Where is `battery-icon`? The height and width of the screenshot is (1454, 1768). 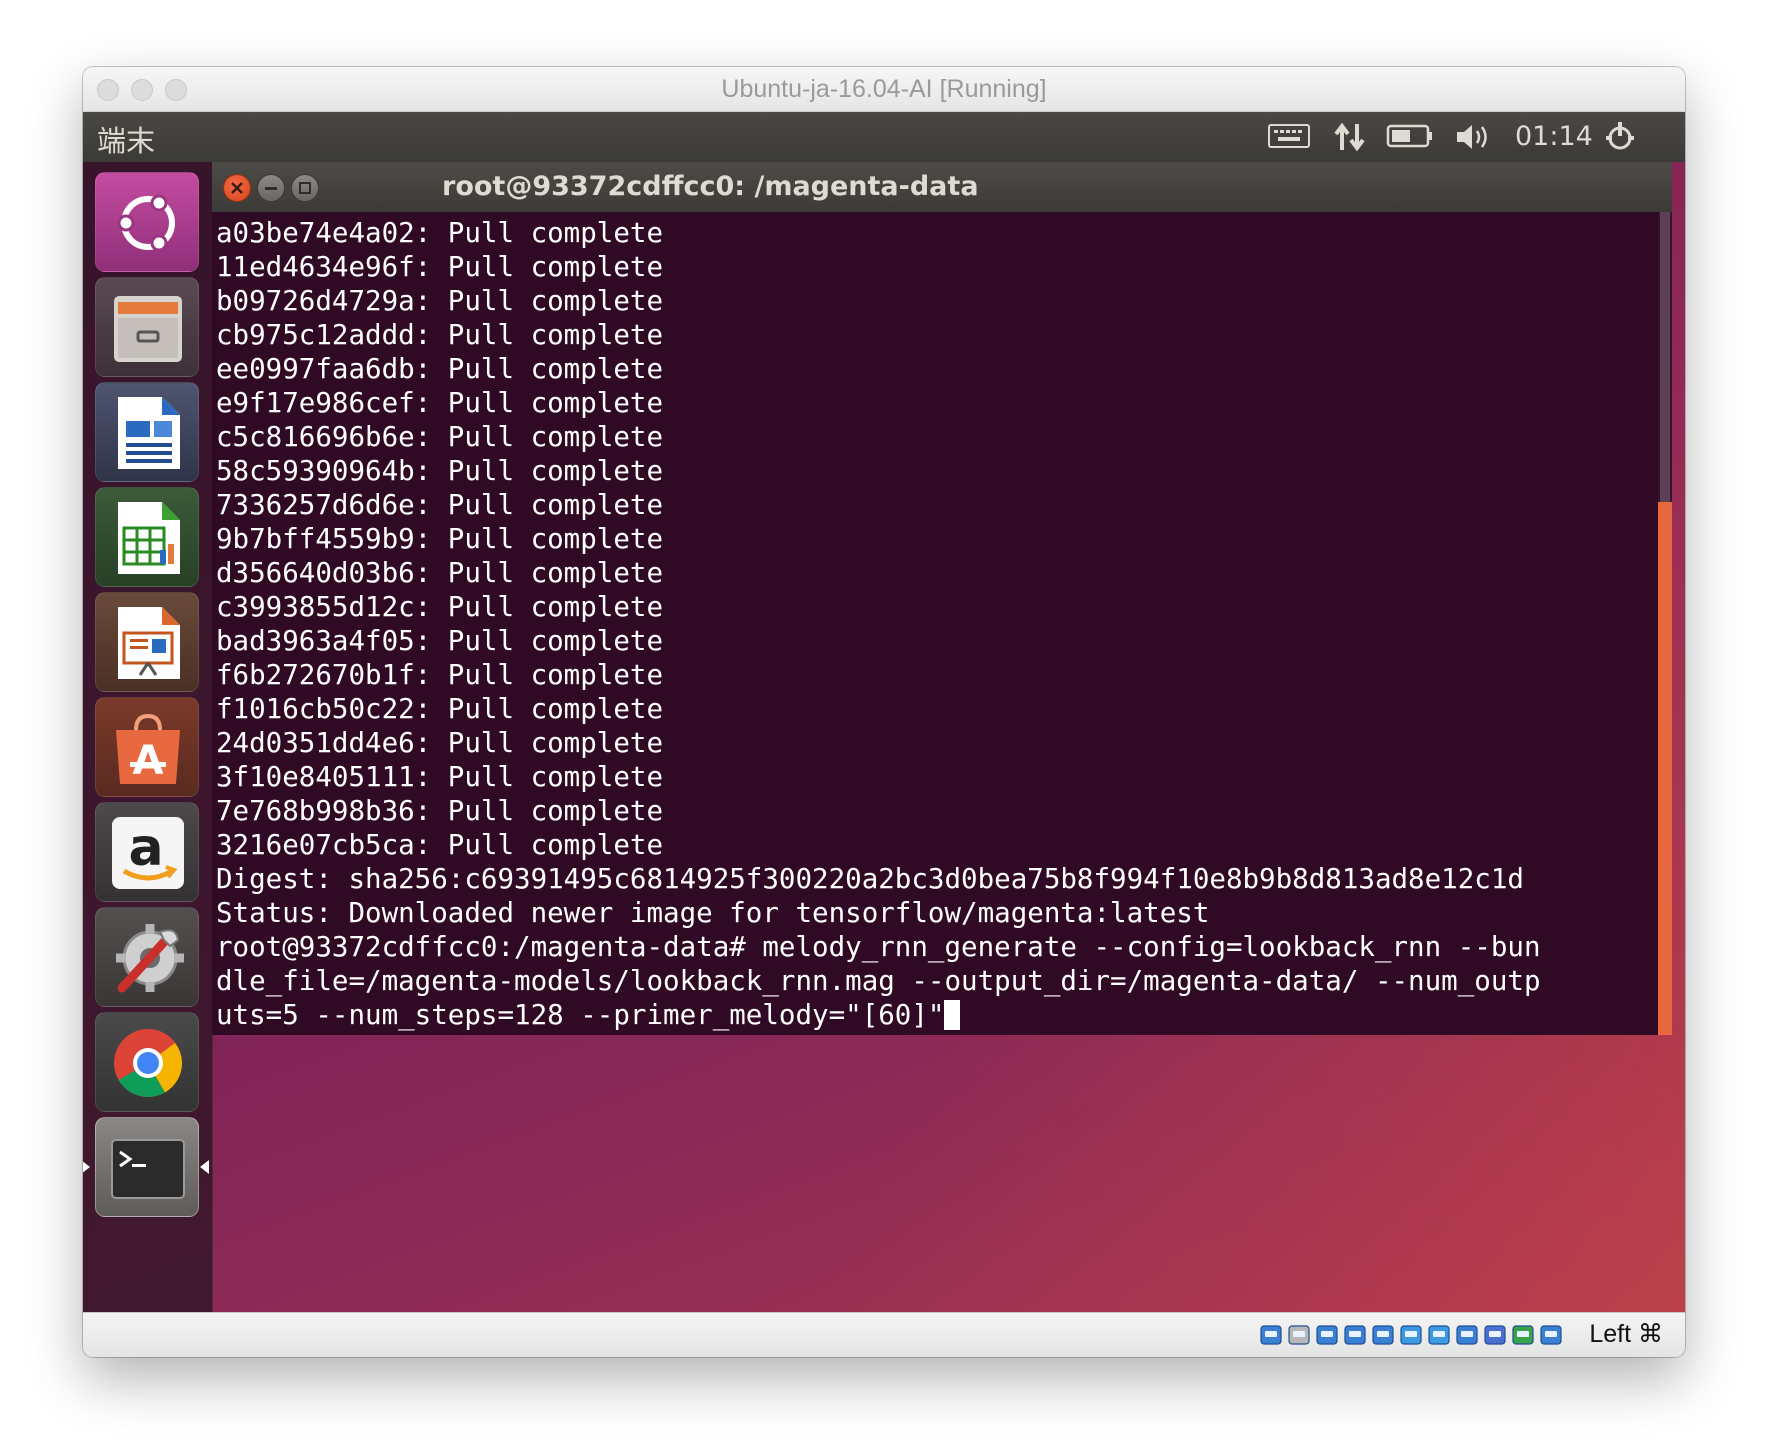
battery-icon is located at coordinates (1410, 140).